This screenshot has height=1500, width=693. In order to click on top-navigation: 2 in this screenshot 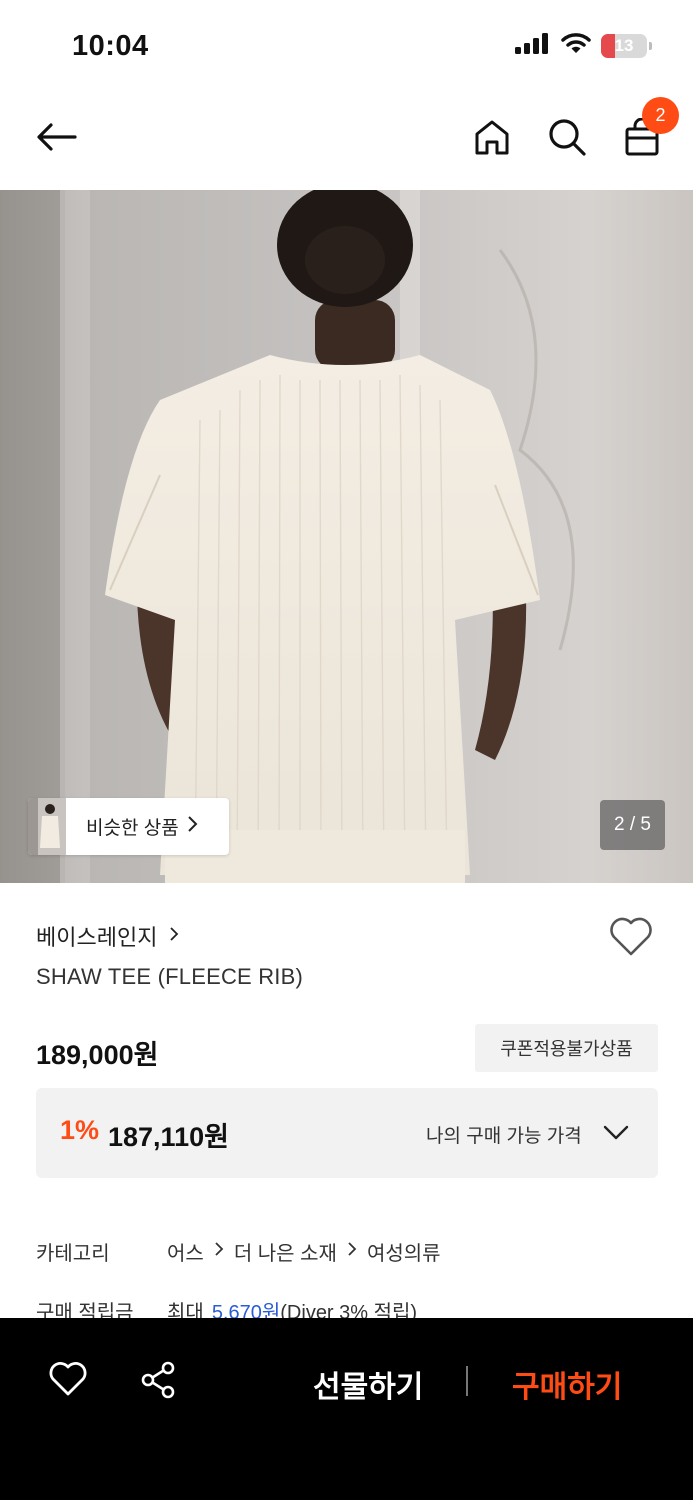, I will do `click(346, 140)`.